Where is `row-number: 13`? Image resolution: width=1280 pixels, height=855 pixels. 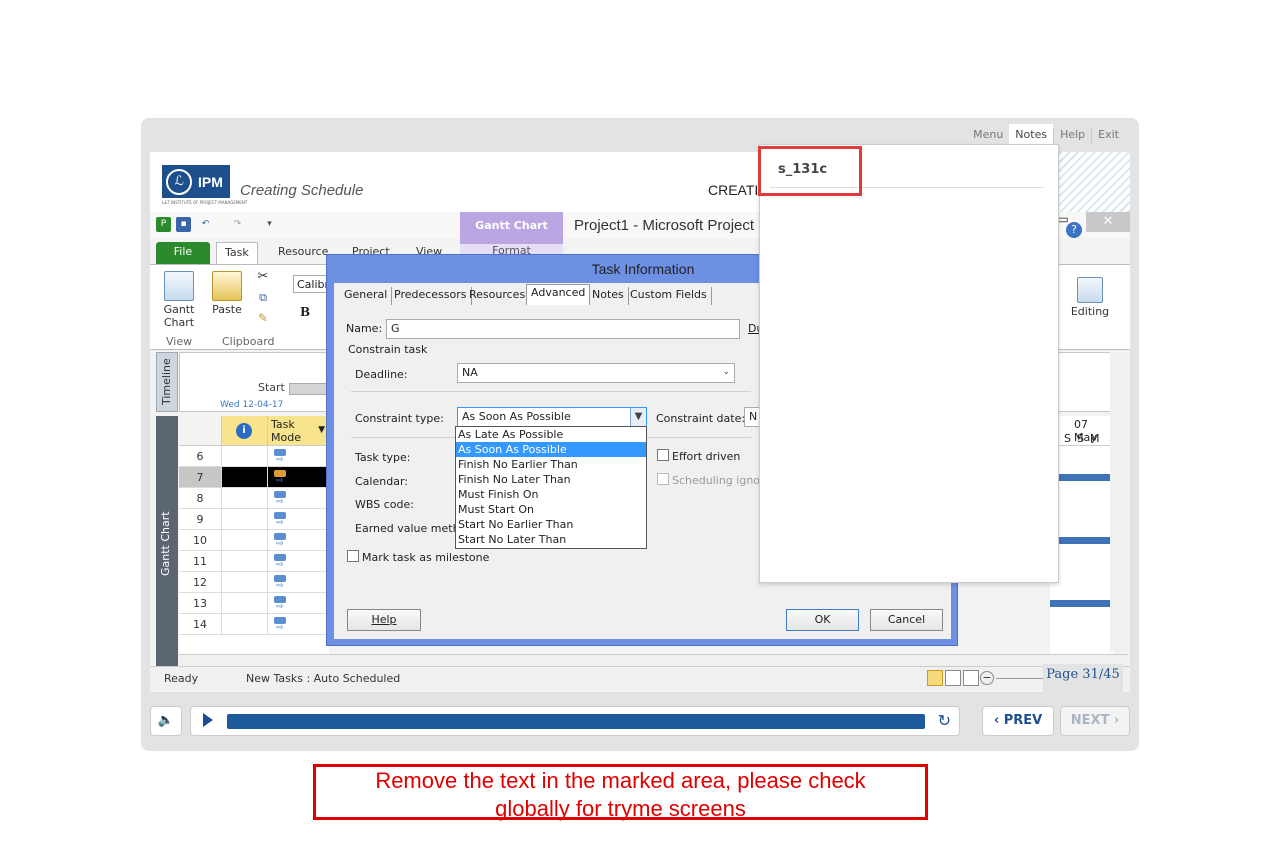
row-number: 13 is located at coordinates (200, 603).